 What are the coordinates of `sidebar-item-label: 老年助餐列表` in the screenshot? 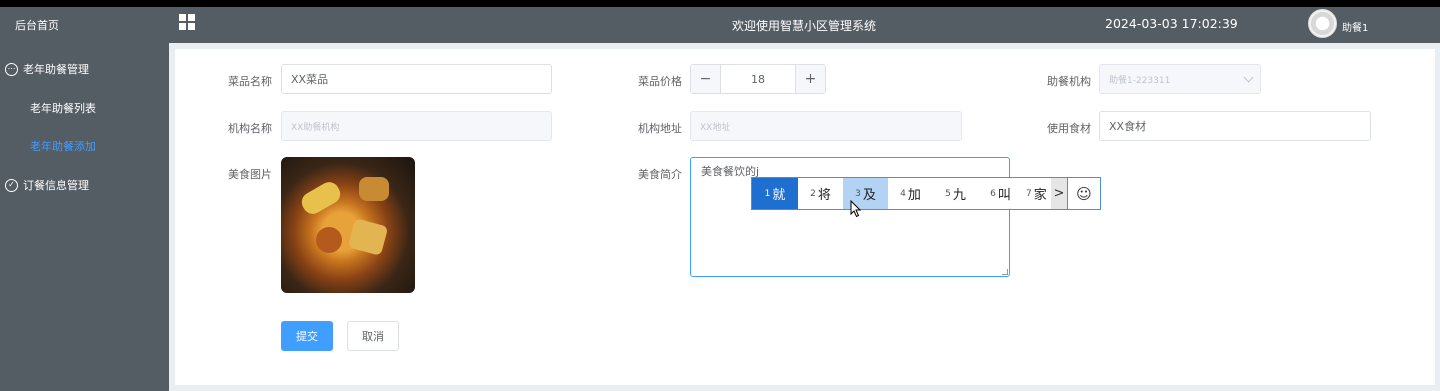 It's located at (63, 108).